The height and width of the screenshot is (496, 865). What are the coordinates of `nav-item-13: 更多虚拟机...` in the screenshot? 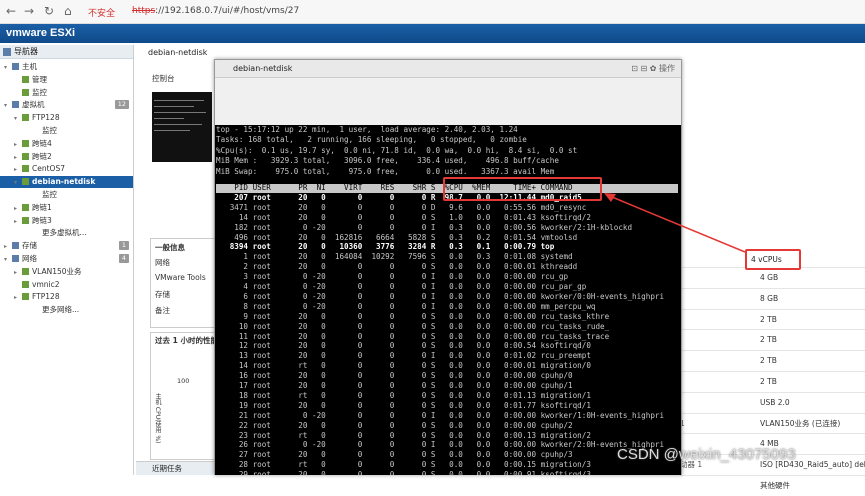 It's located at (66, 233).